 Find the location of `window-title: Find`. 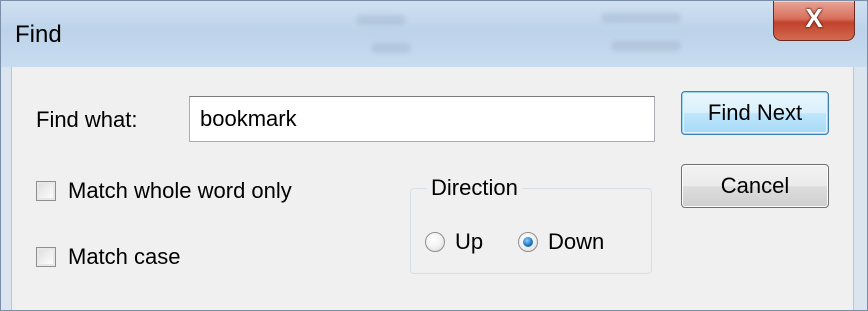

window-title: Find is located at coordinates (38, 34).